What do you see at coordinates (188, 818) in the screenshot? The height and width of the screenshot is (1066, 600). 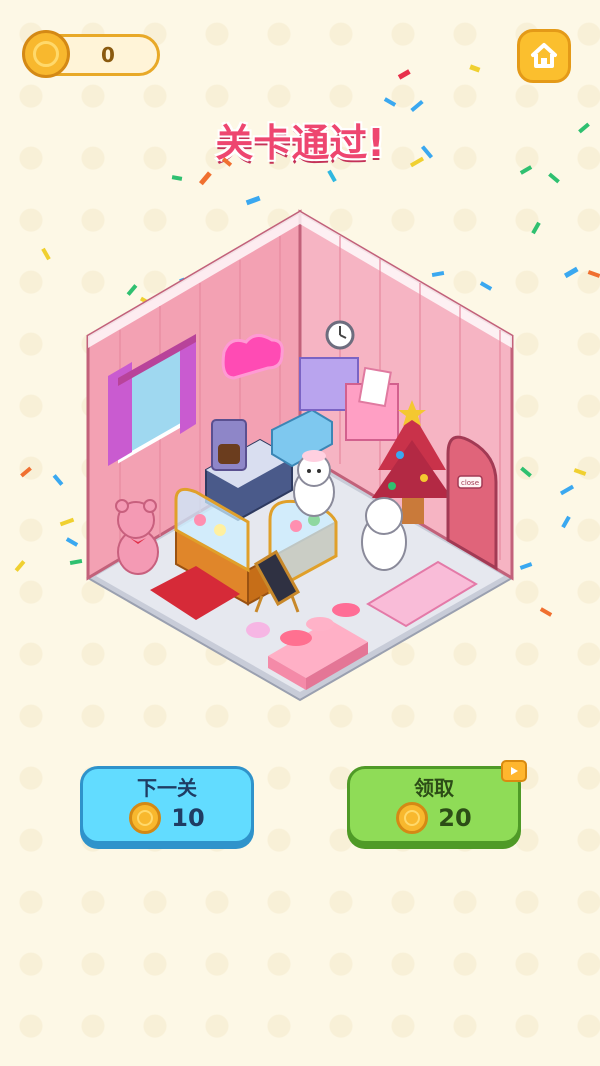 I see `next-level-reward: 10` at bounding box center [188, 818].